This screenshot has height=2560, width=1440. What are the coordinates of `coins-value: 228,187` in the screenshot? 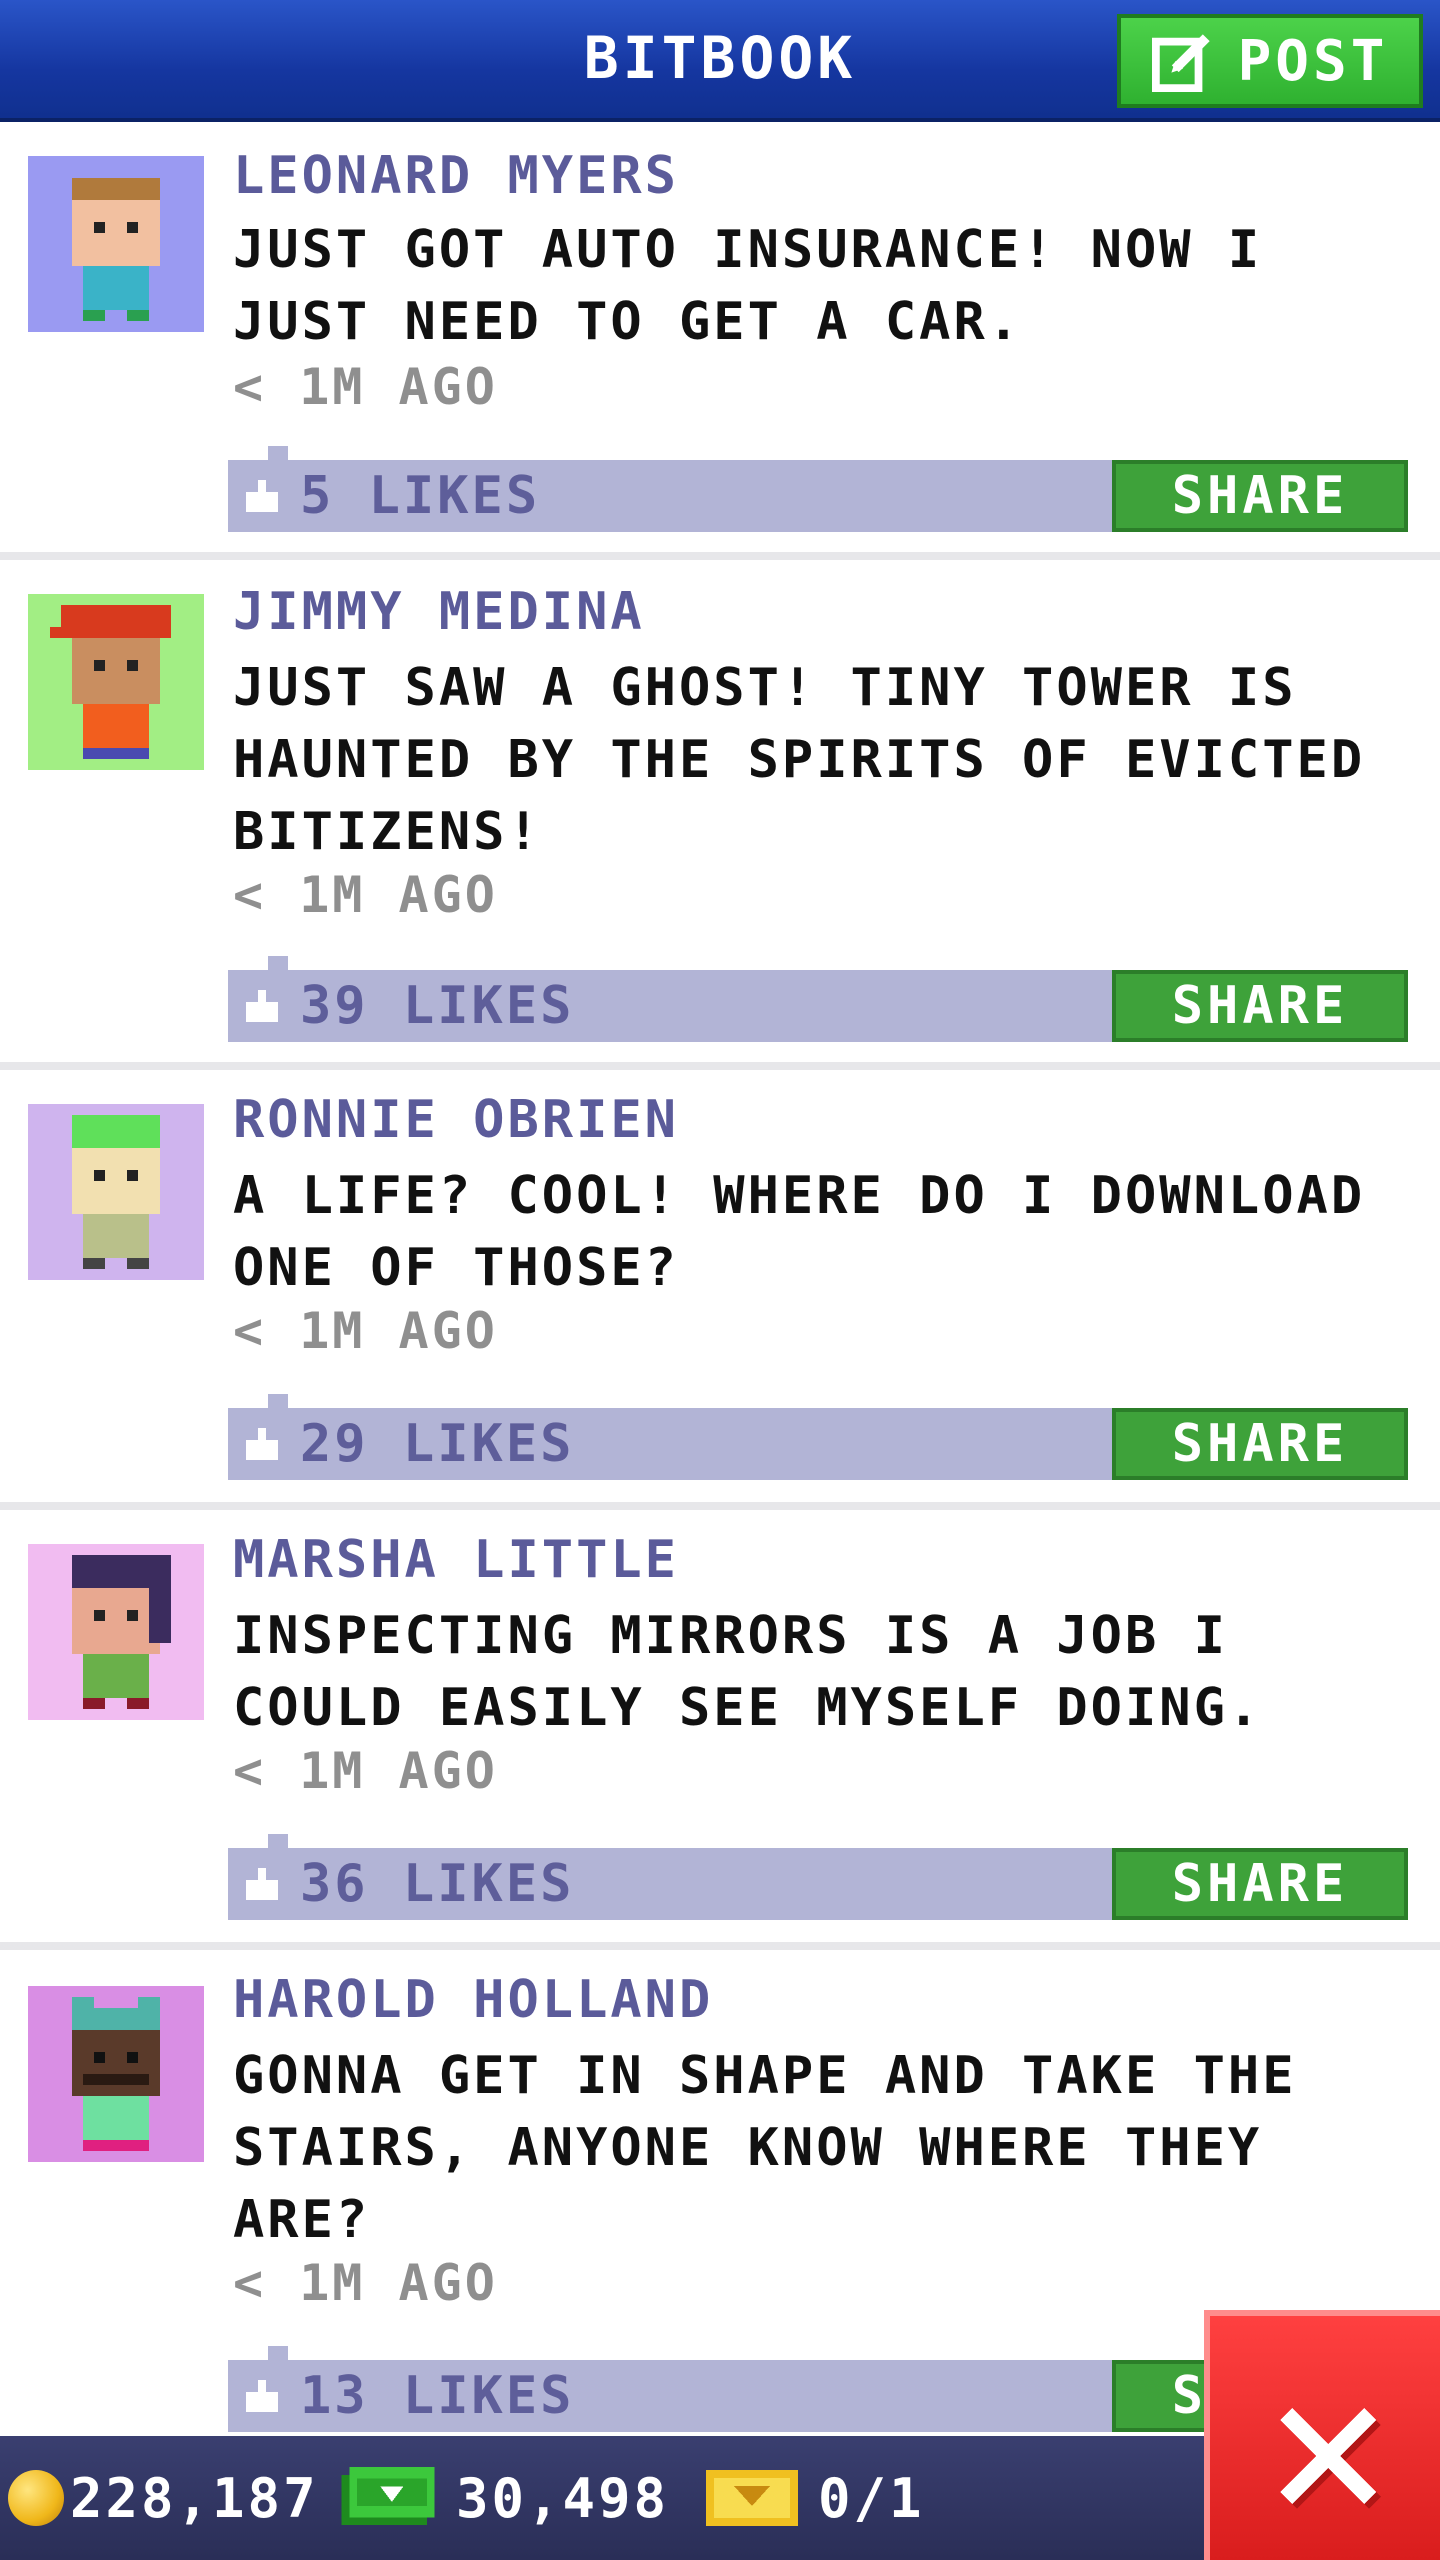 It's located at (194, 2498).